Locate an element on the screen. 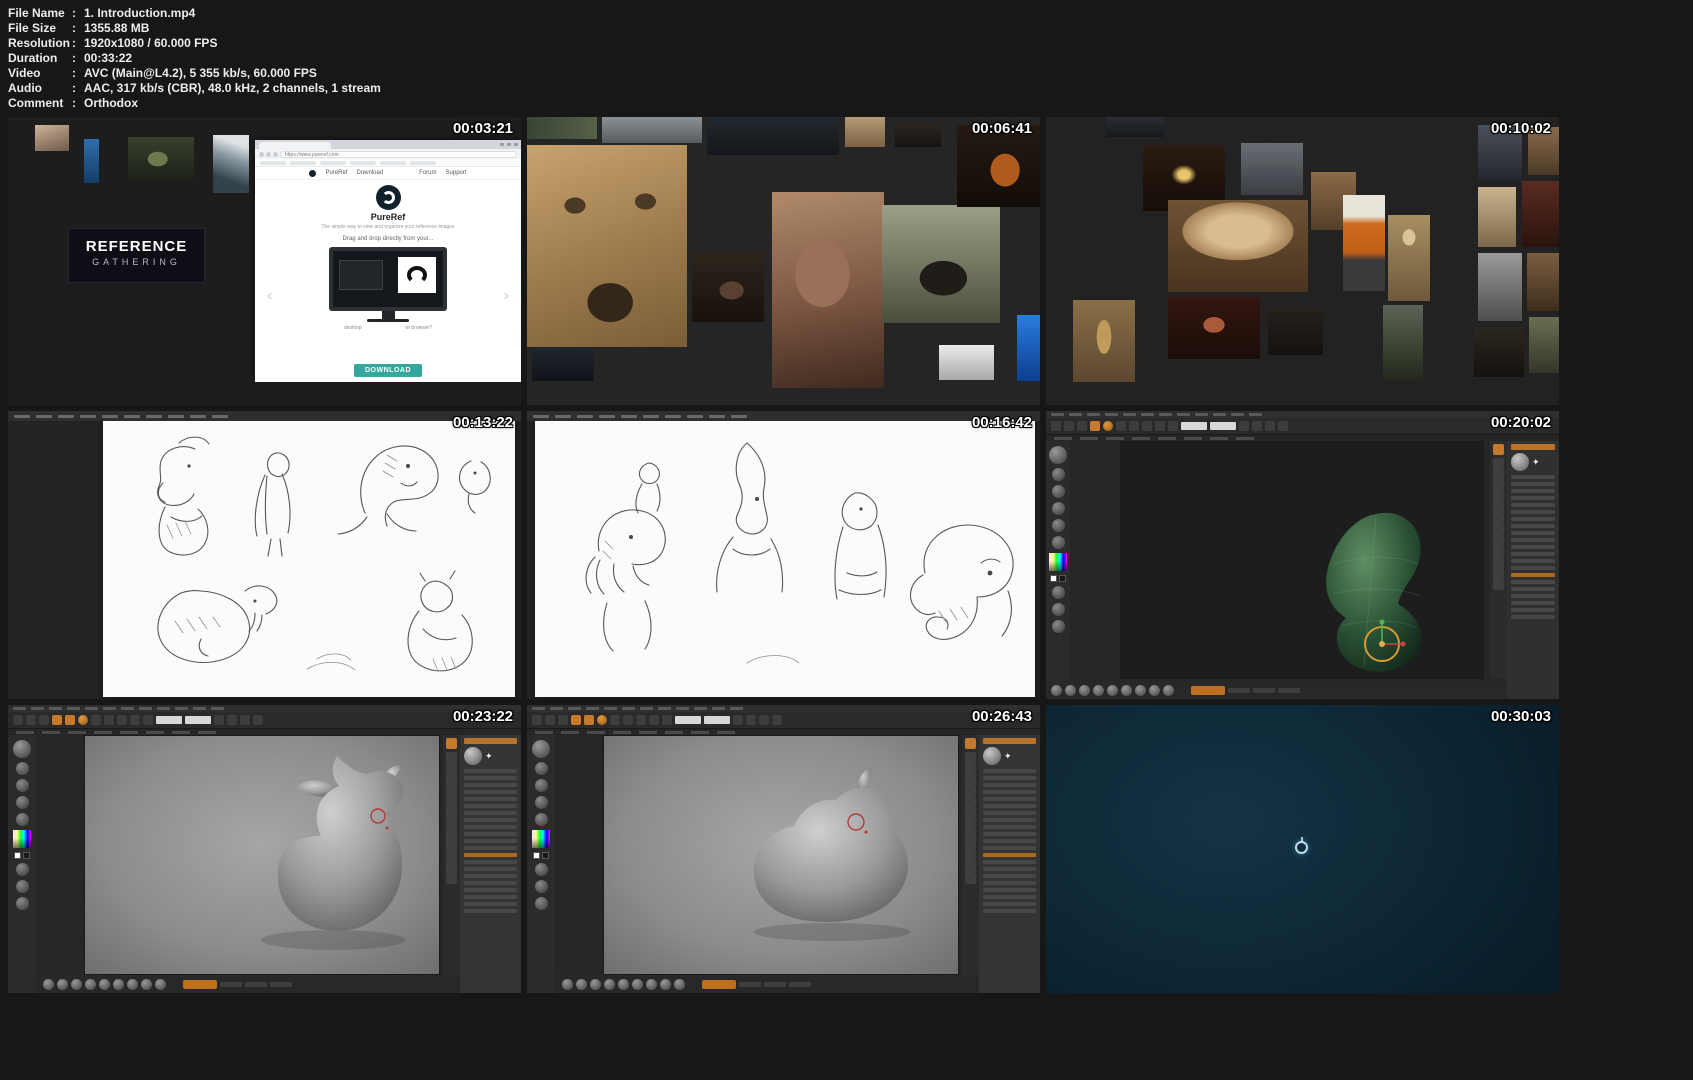 The height and width of the screenshot is (1080, 1693). photo-hippo-large is located at coordinates (828, 290).